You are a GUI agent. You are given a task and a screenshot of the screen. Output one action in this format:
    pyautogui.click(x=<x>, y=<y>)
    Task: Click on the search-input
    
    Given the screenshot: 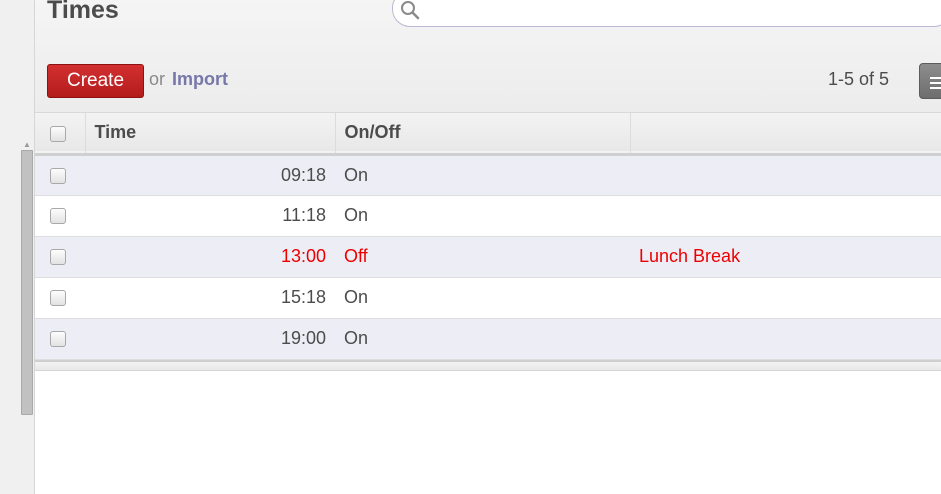 What is the action you would take?
    pyautogui.click(x=666, y=13)
    